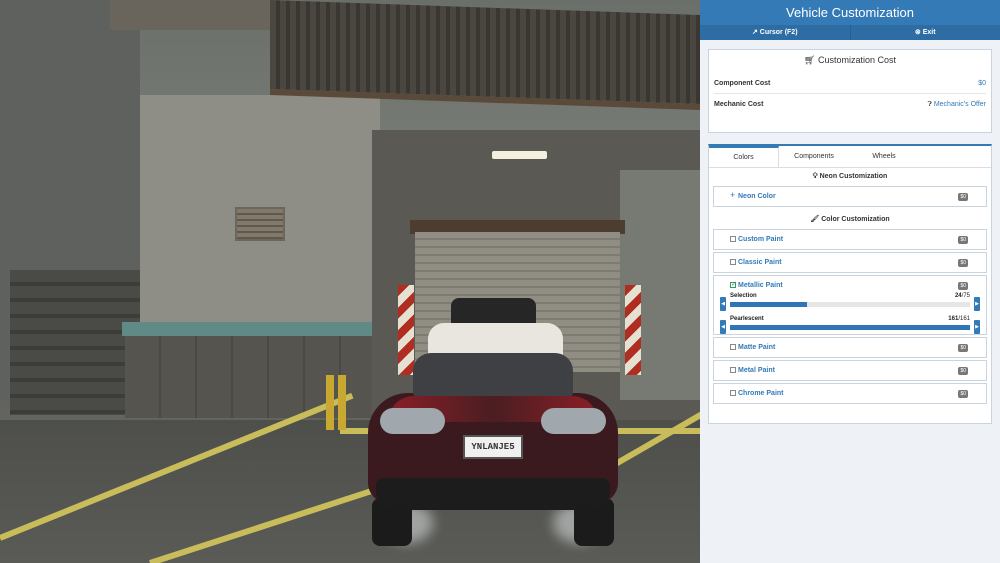 The height and width of the screenshot is (563, 1000). Describe the element at coordinates (761, 393) in the screenshot. I see `chrome-paint-label: Chrome Paint` at that location.